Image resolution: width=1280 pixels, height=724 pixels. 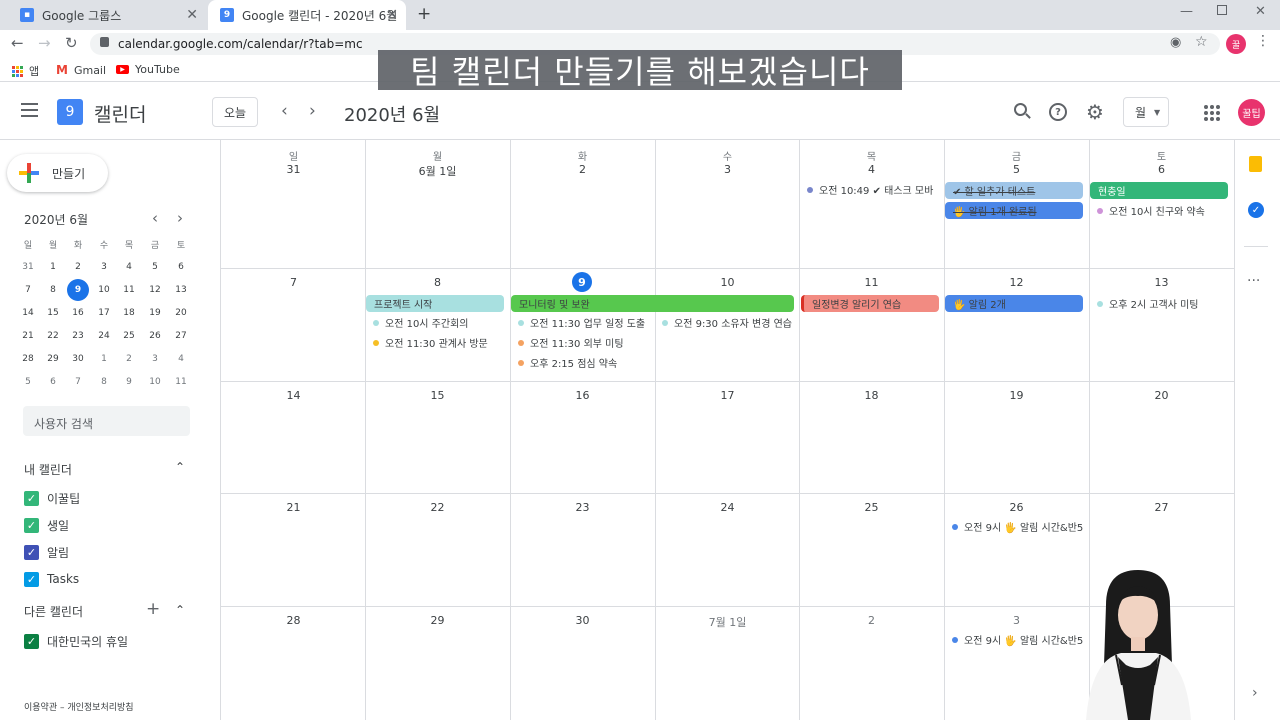 What do you see at coordinates (181, 313) in the screenshot?
I see `mini-day-cell: 20` at bounding box center [181, 313].